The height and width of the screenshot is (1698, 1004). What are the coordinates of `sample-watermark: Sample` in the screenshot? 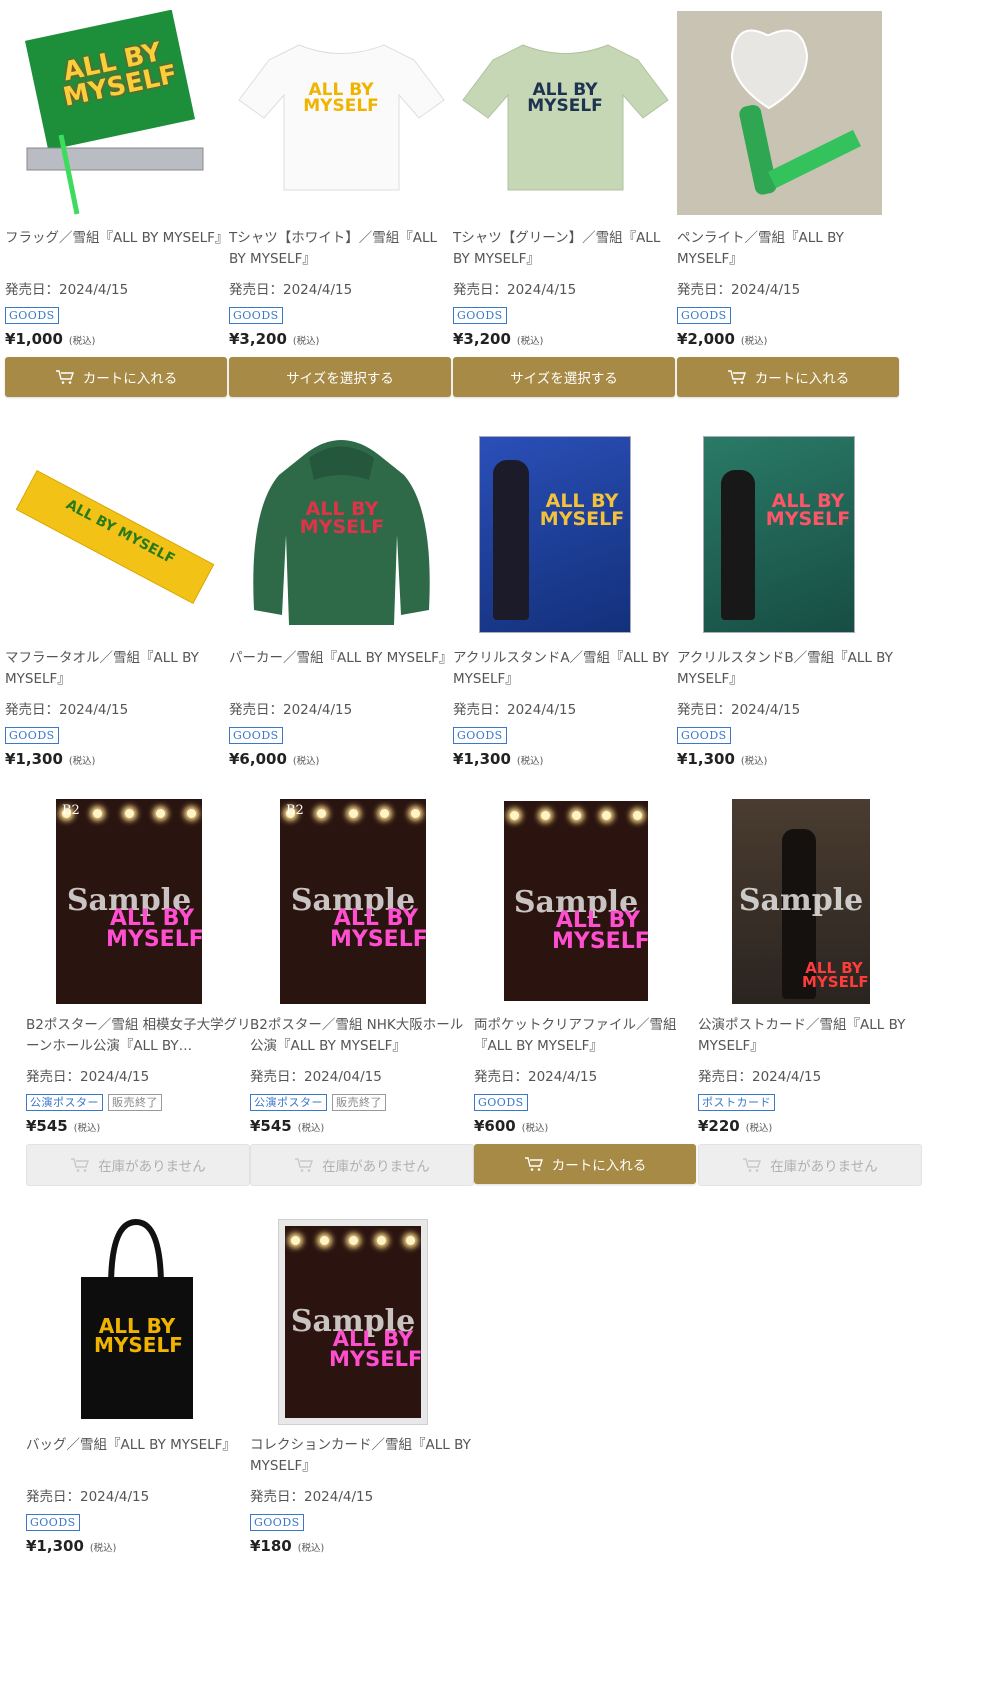 It's located at (801, 900).